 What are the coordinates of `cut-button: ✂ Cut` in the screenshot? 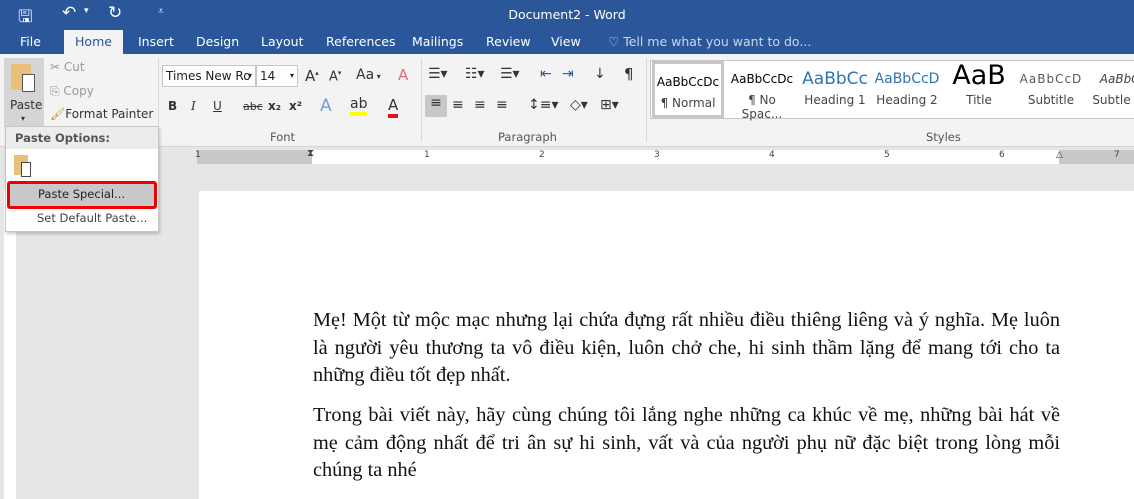 It's located at (67, 67).